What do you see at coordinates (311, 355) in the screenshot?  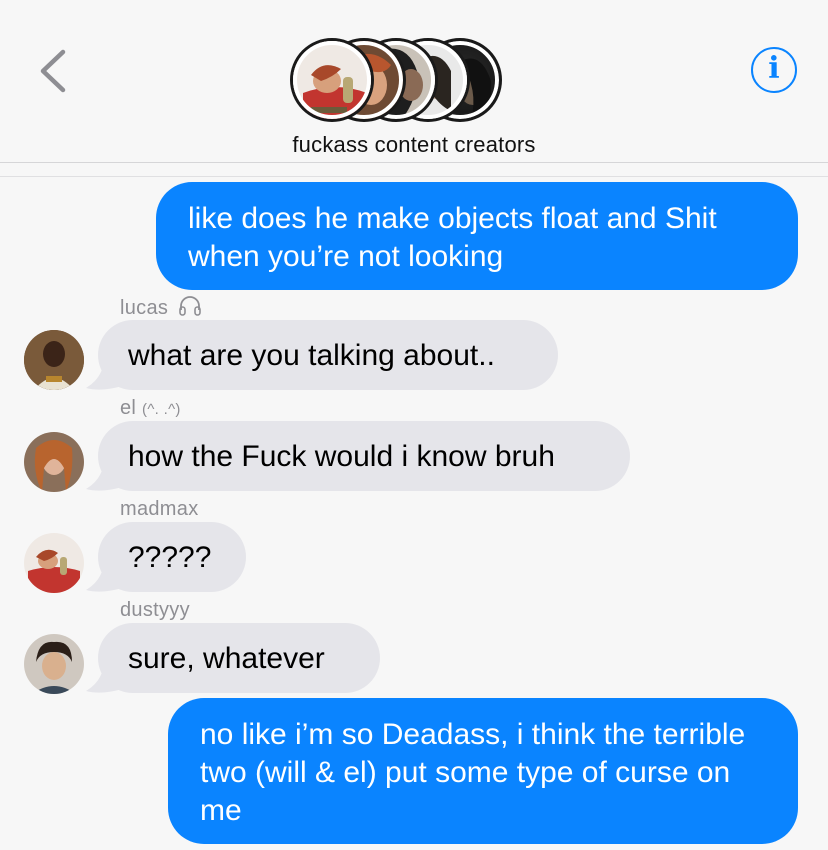 I see `message-text: what are you talking about..` at bounding box center [311, 355].